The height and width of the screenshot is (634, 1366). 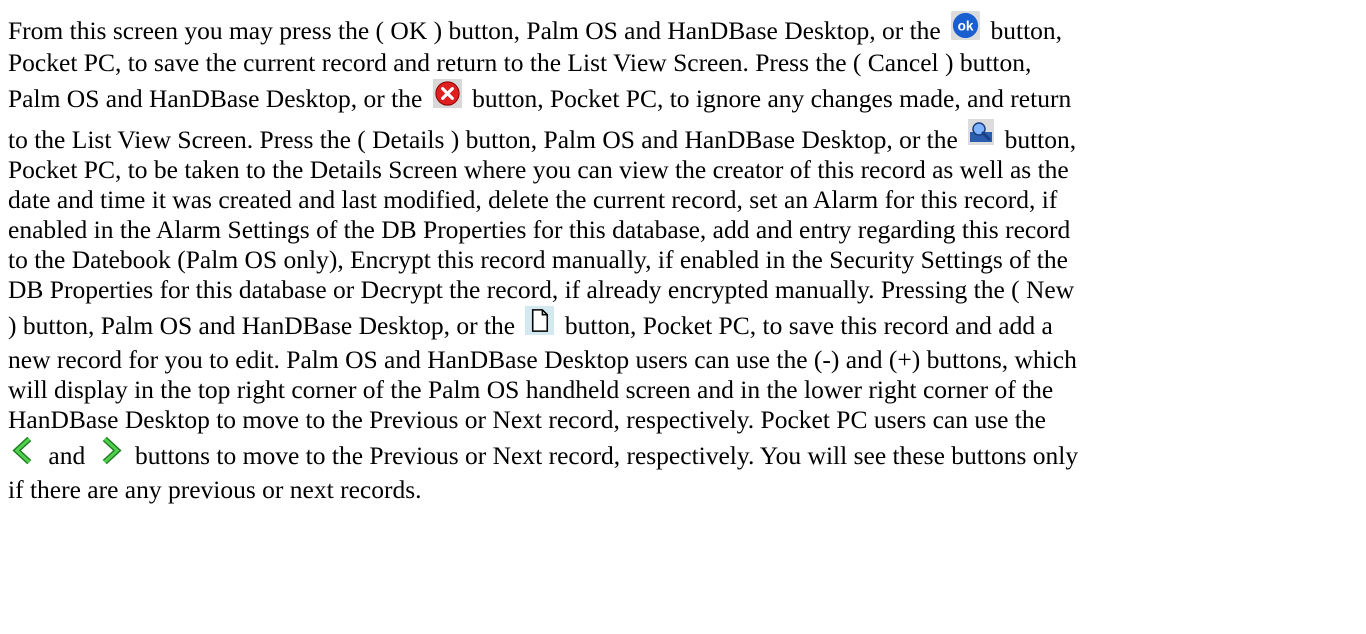 What do you see at coordinates (110, 450) in the screenshot?
I see `next-arrow-icon` at bounding box center [110, 450].